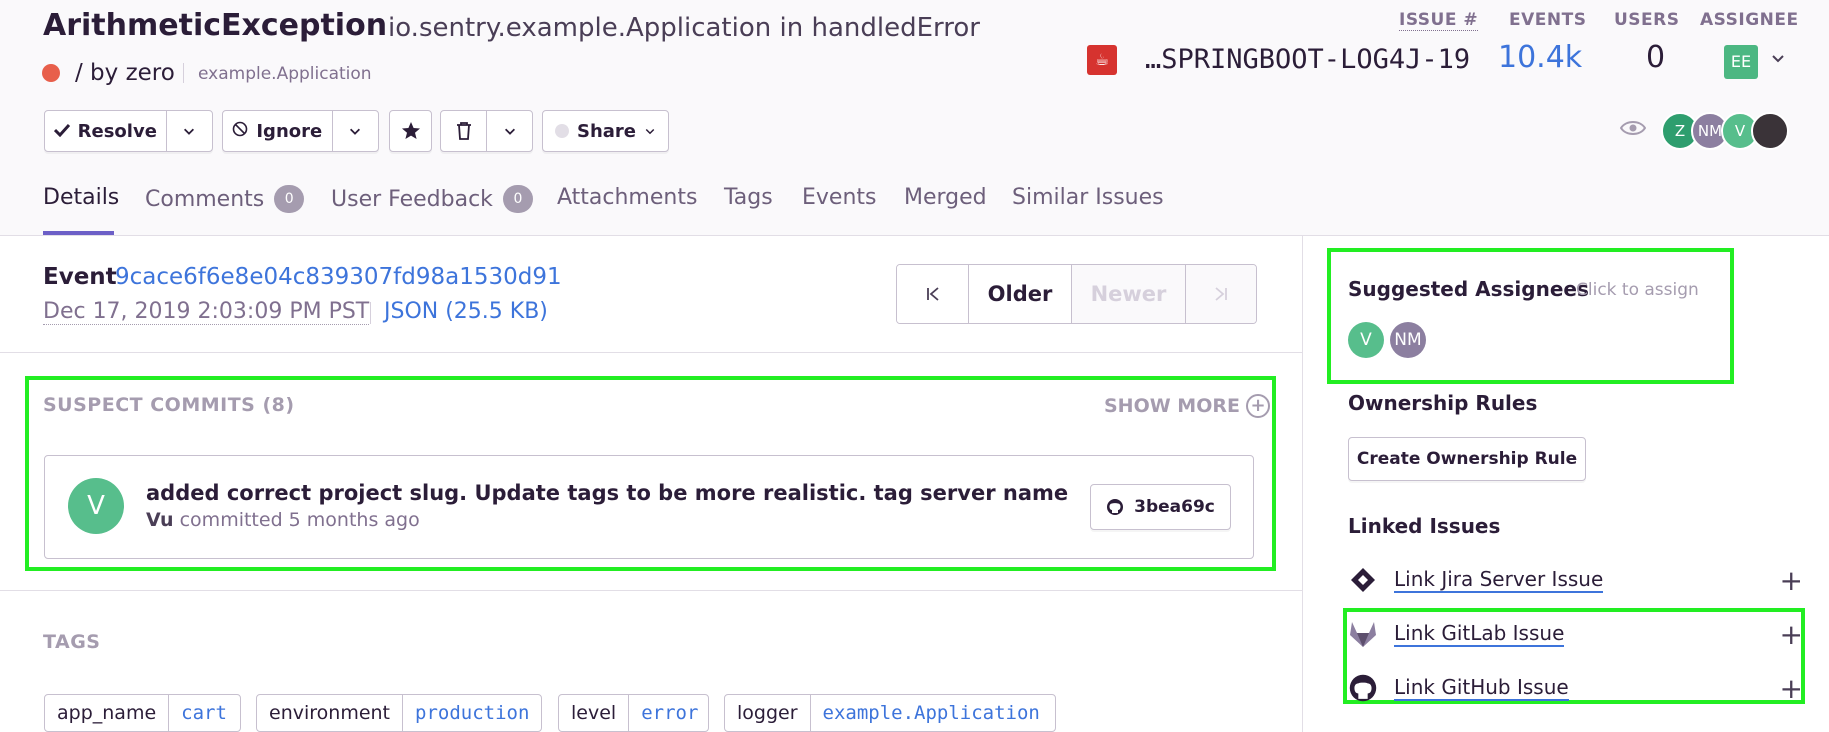 This screenshot has height=732, width=1829. I want to click on events-count: 10.4k, so click(1540, 57).